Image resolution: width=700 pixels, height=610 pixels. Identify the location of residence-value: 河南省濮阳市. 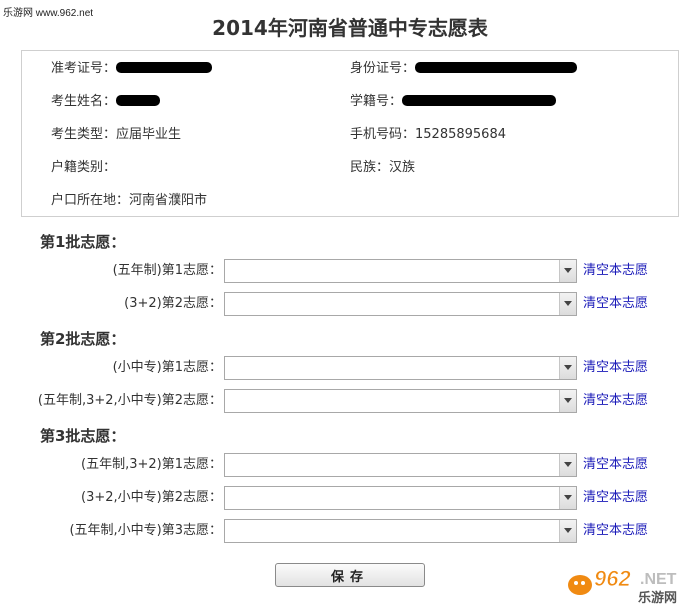
(168, 200).